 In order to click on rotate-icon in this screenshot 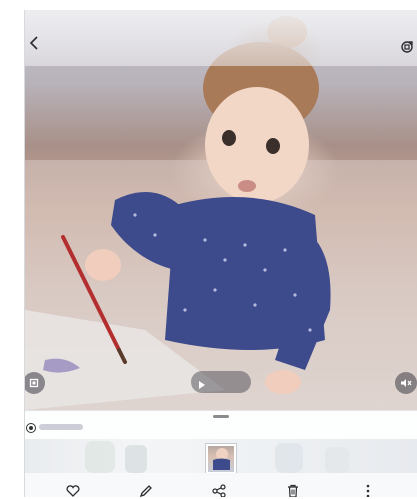, I will do `click(407, 47)`.